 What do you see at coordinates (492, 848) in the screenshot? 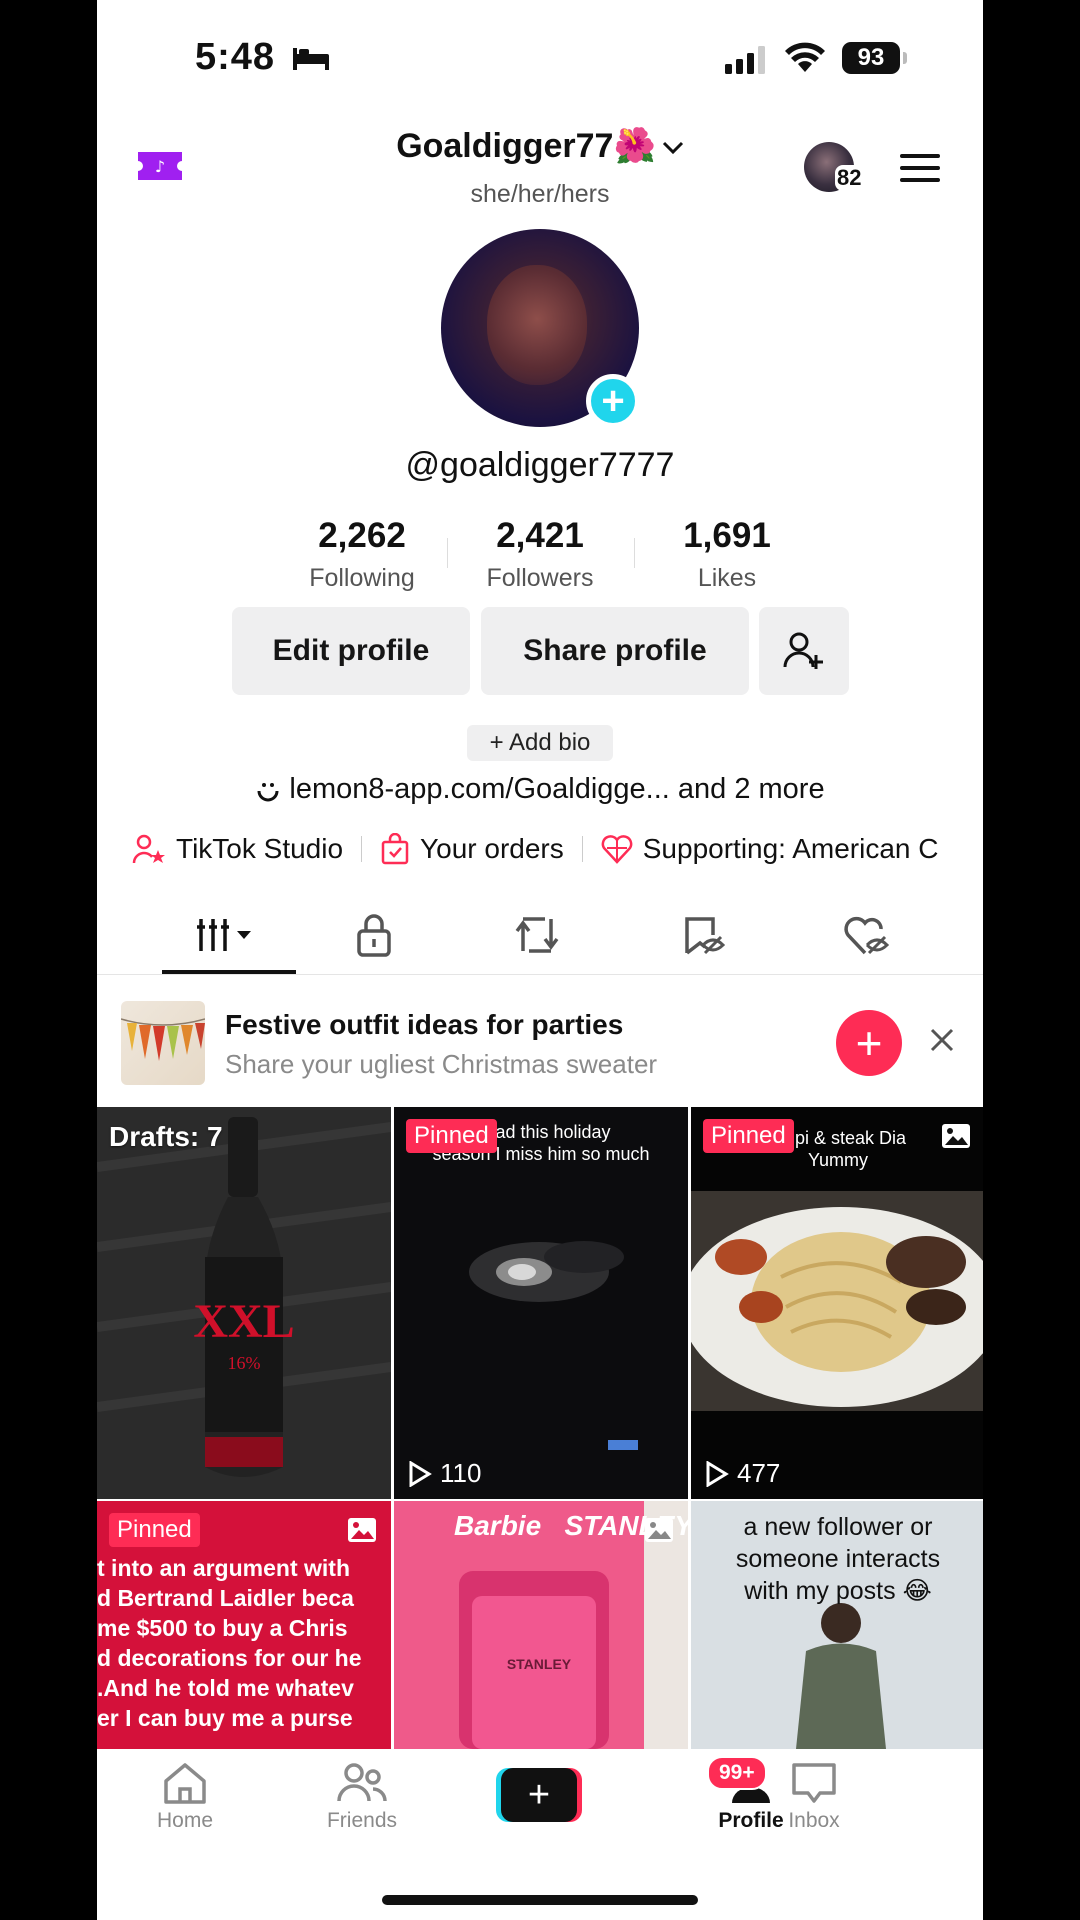
I see `your-orders-label: Your orders` at bounding box center [492, 848].